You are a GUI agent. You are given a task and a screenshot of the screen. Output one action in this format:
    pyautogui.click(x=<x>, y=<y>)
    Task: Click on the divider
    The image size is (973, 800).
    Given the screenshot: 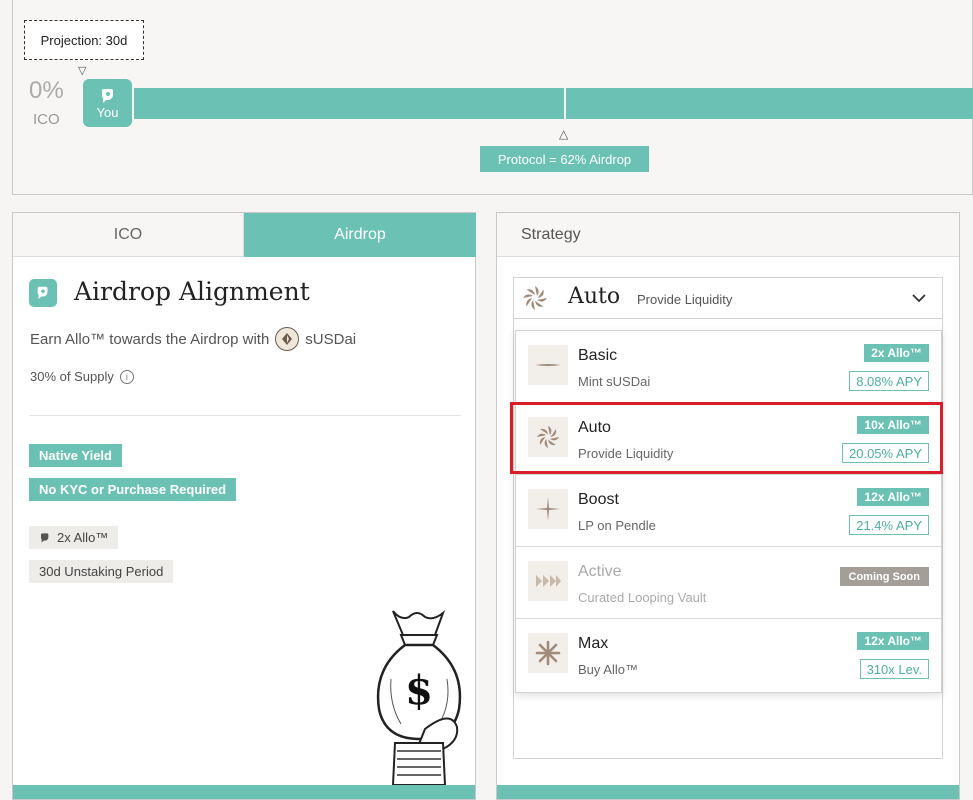 What is the action you would take?
    pyautogui.click(x=245, y=415)
    